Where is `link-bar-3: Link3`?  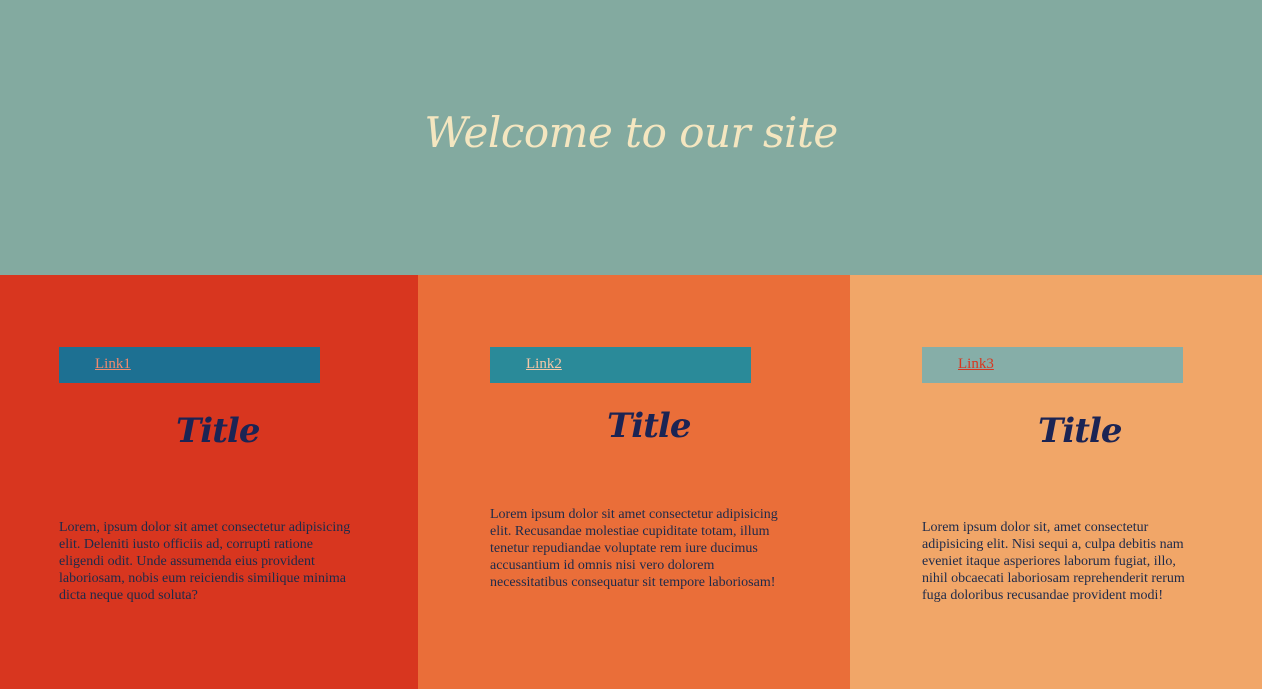 link-bar-3: Link3 is located at coordinates (1052, 365).